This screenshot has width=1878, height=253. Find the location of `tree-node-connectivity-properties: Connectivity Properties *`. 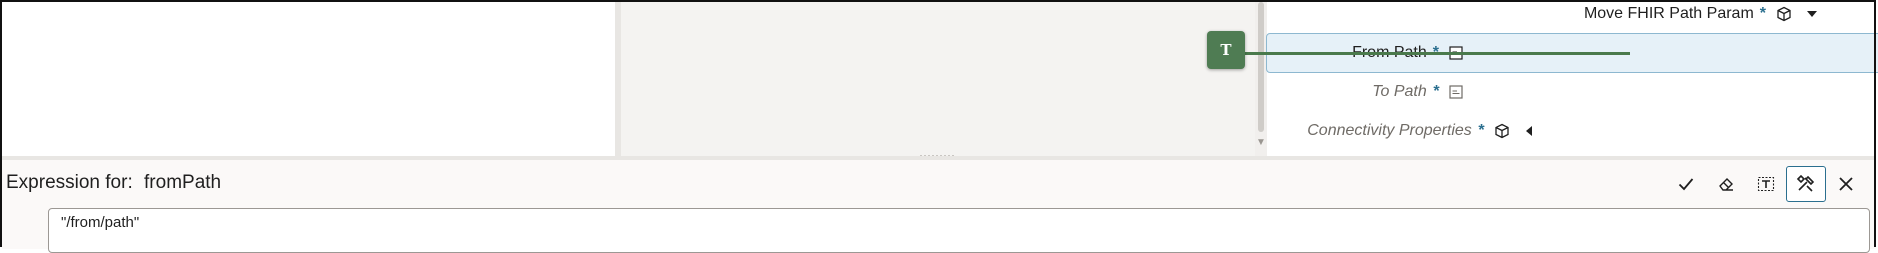

tree-node-connectivity-properties: Connectivity Properties * is located at coordinates (1420, 131).